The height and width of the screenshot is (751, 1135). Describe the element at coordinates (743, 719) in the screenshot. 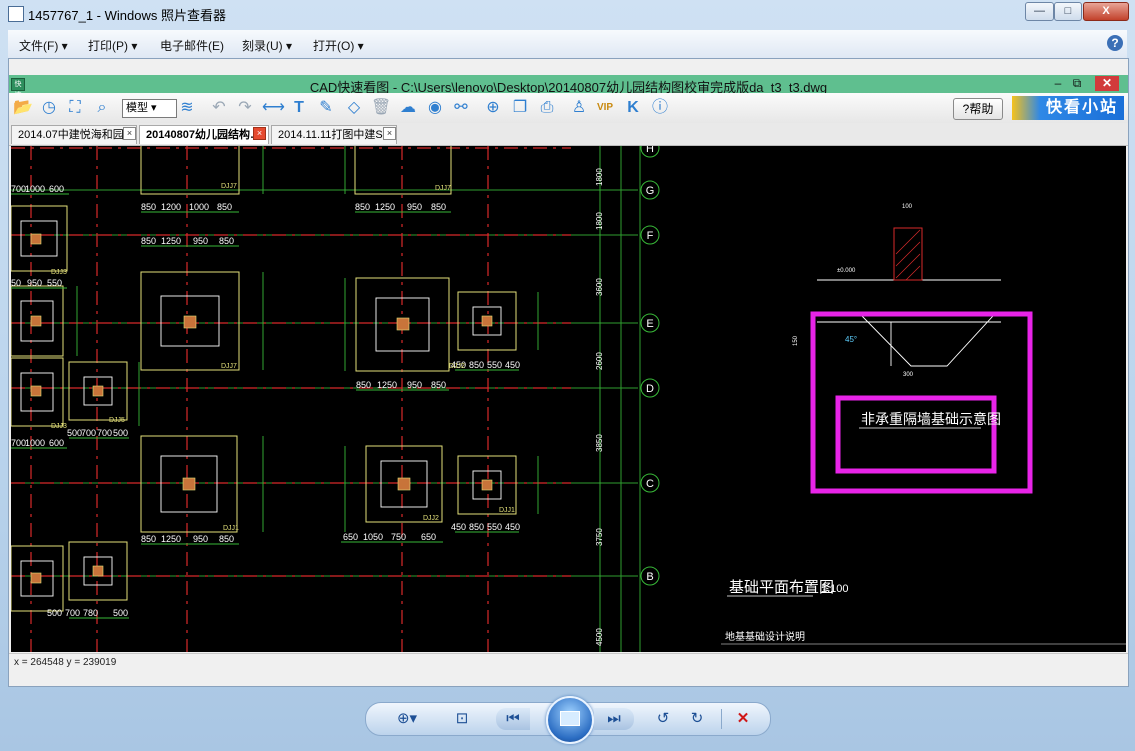

I see `delete-icon: ✕` at that location.